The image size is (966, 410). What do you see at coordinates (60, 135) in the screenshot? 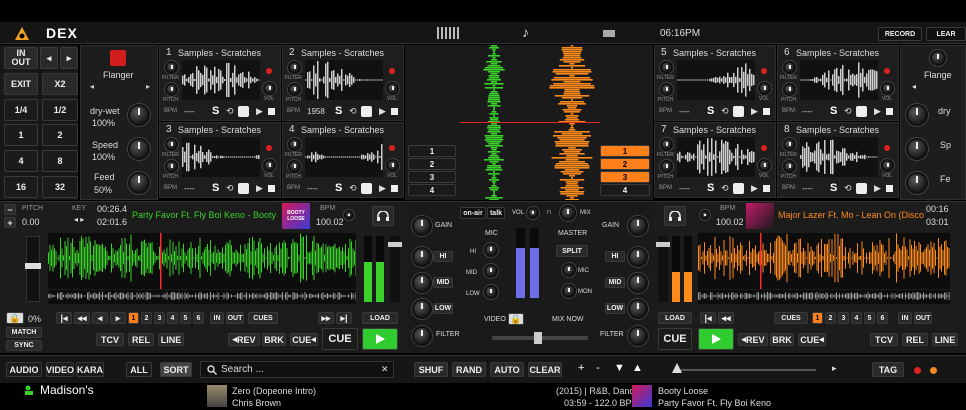
I see `loop-size-2: 2` at bounding box center [60, 135].